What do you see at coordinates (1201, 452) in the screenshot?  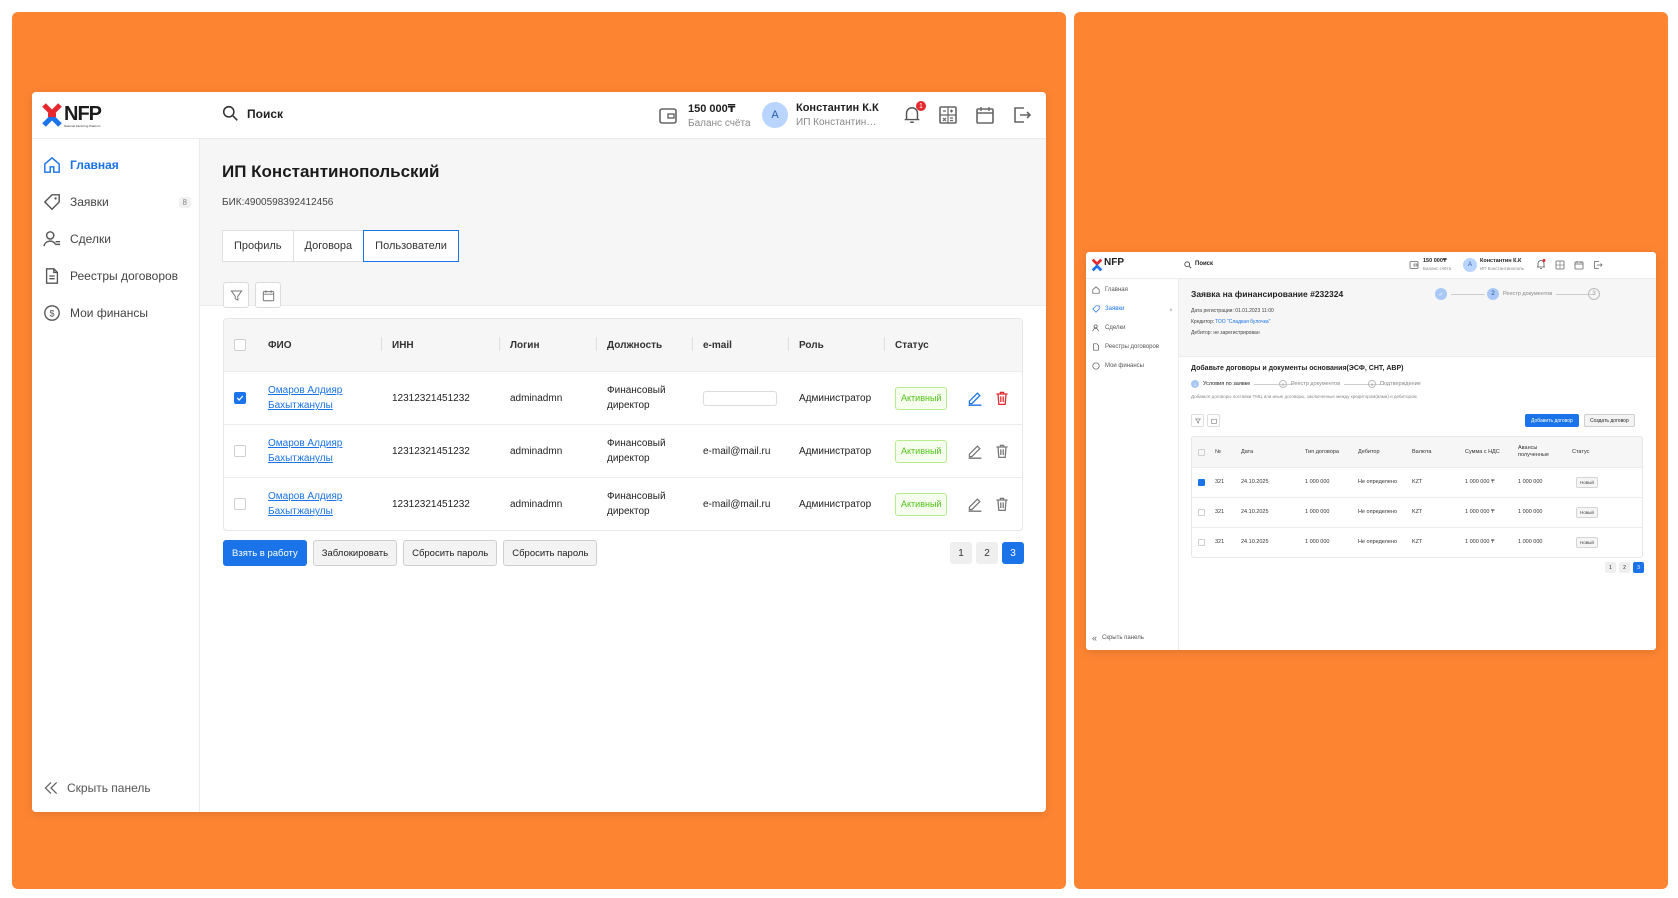 I see `mini-select-all-checkbox` at bounding box center [1201, 452].